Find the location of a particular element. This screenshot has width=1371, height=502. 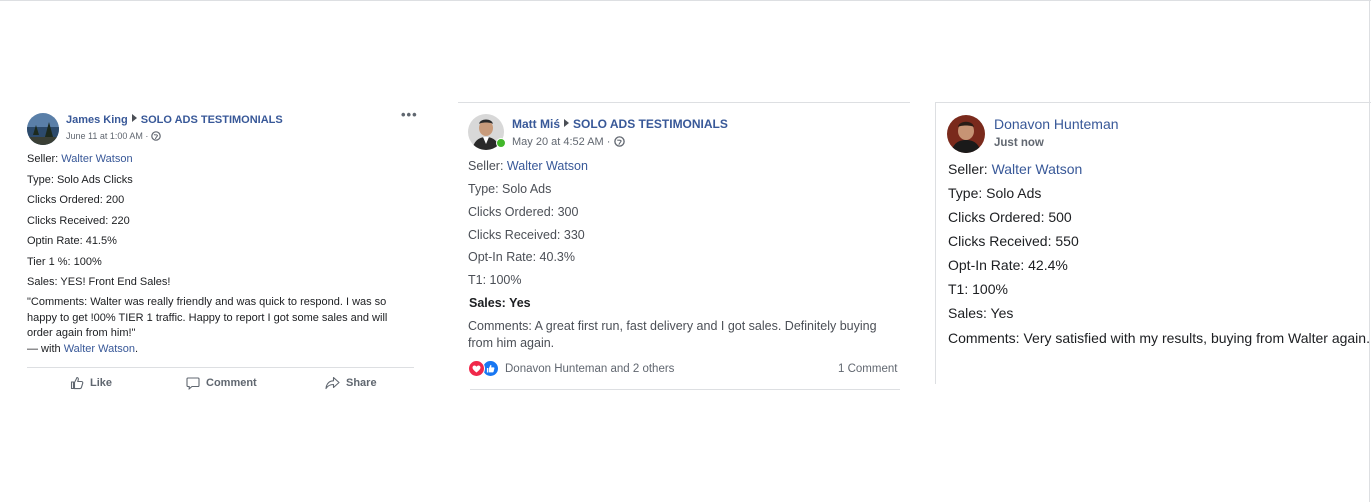

action-divider is located at coordinates (220, 367).